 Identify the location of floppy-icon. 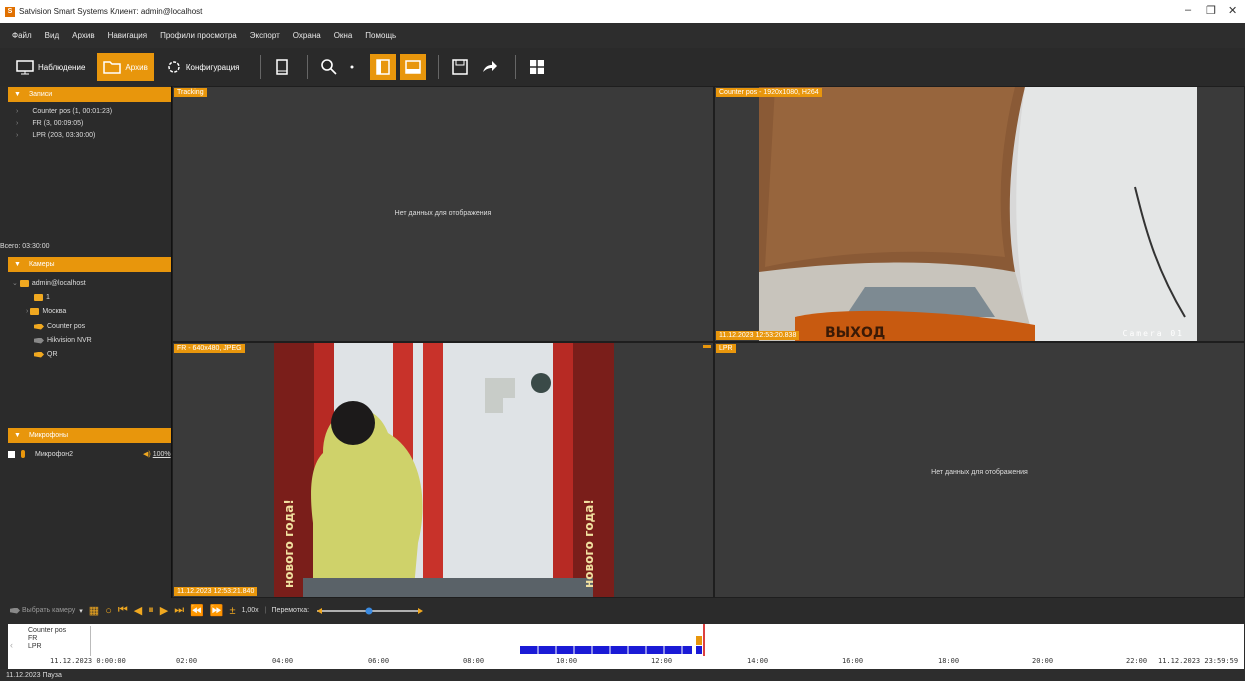
(459, 67).